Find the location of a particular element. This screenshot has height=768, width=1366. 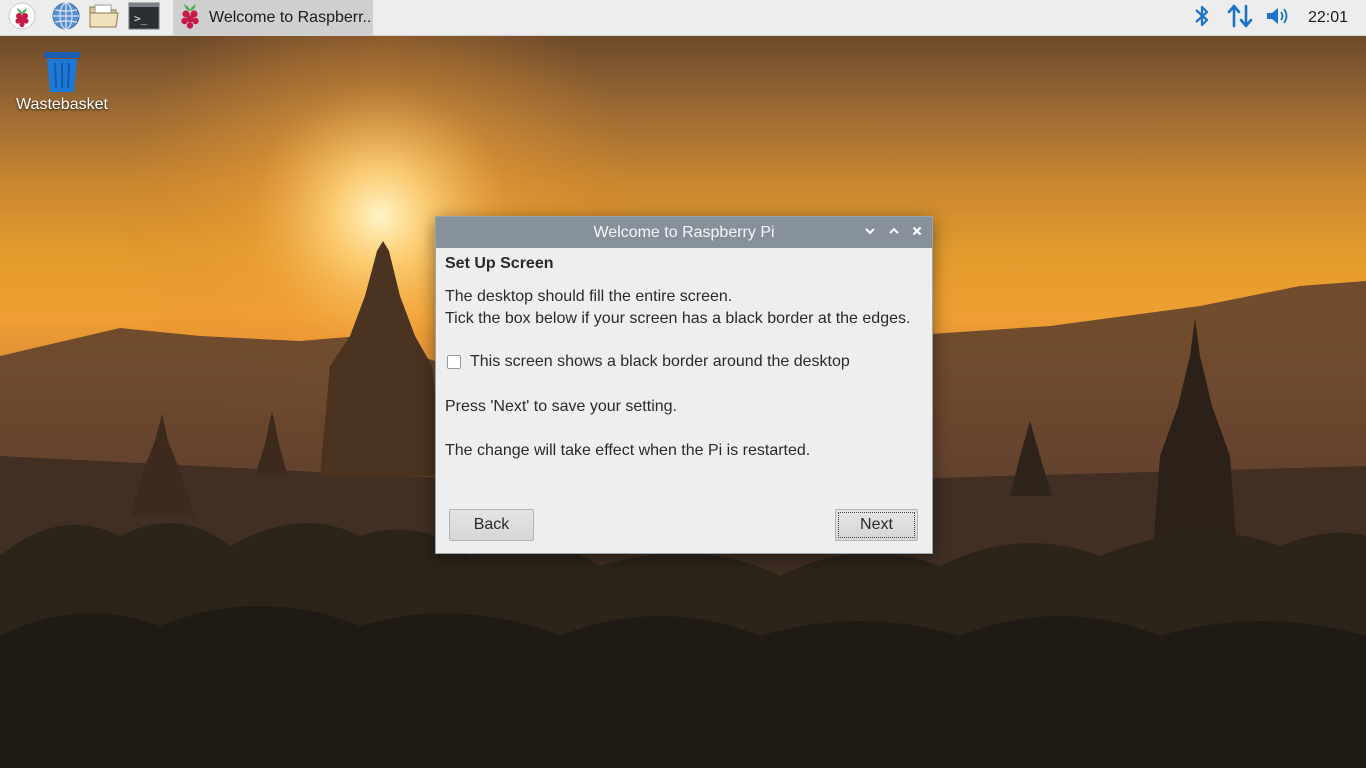

terminal-icon: >_ is located at coordinates (144, 18).